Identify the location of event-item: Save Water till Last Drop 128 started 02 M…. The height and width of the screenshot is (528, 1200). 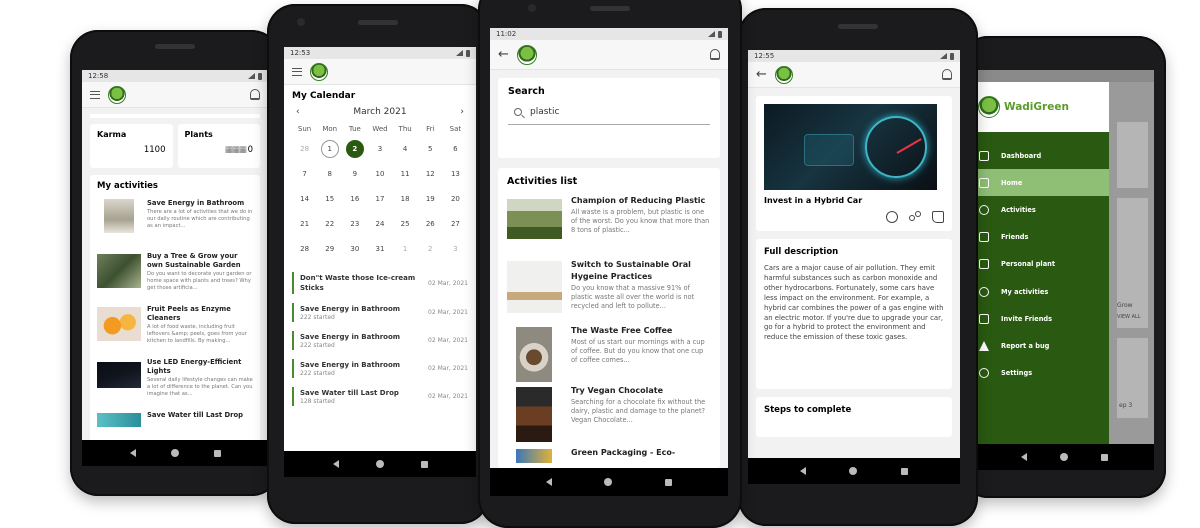
(380, 396).